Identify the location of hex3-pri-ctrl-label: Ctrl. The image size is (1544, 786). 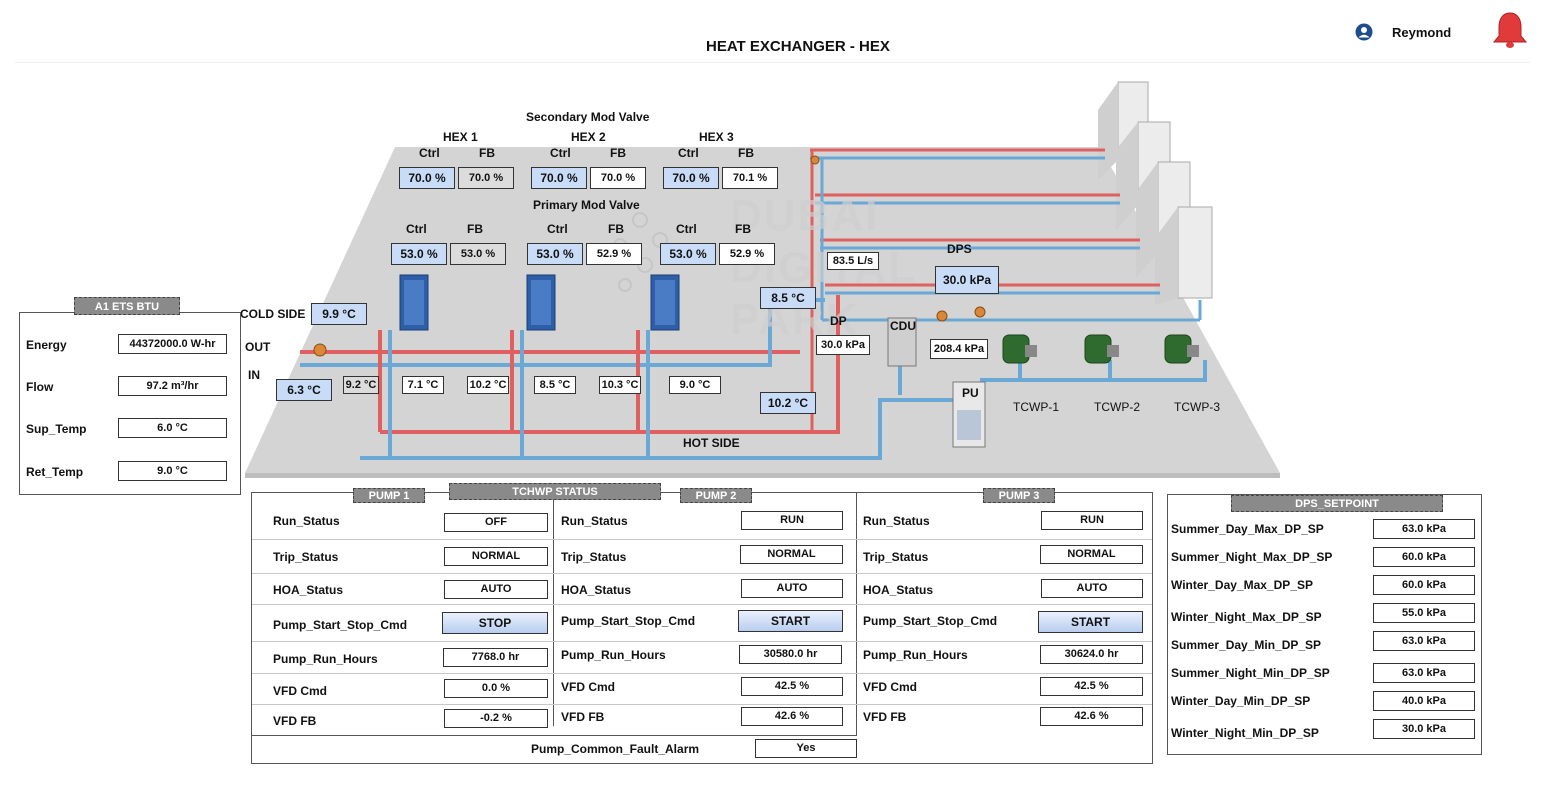
(686, 229).